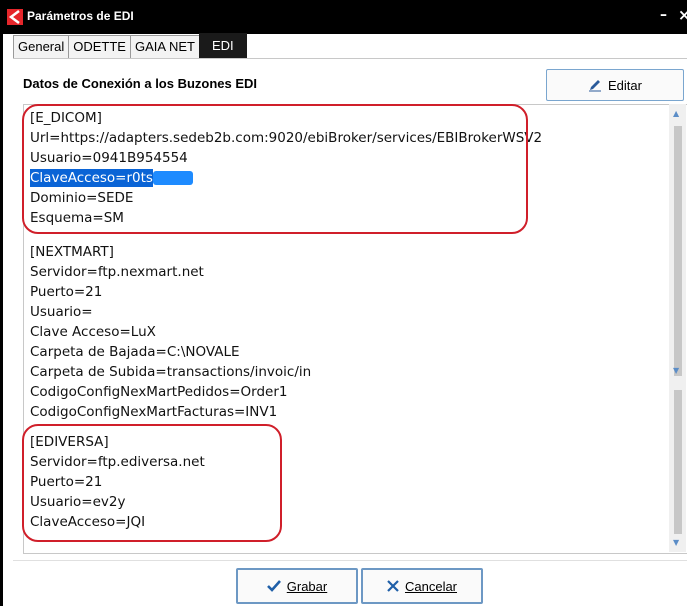  I want to click on edicom-clave: ClaveAcceso=r0ts, so click(111, 178).